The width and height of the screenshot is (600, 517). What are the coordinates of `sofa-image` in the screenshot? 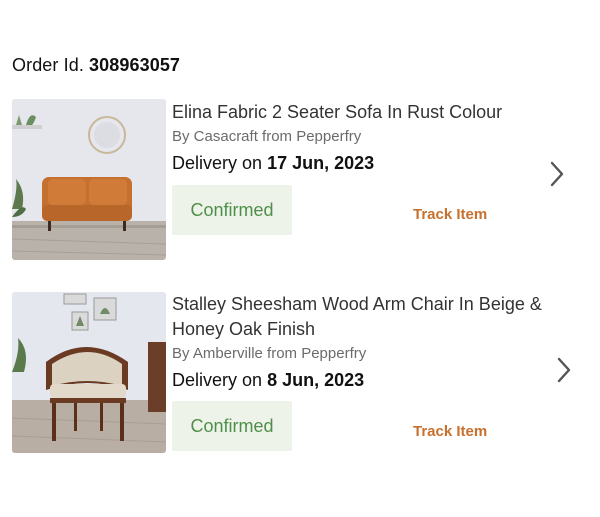 It's located at (89, 179).